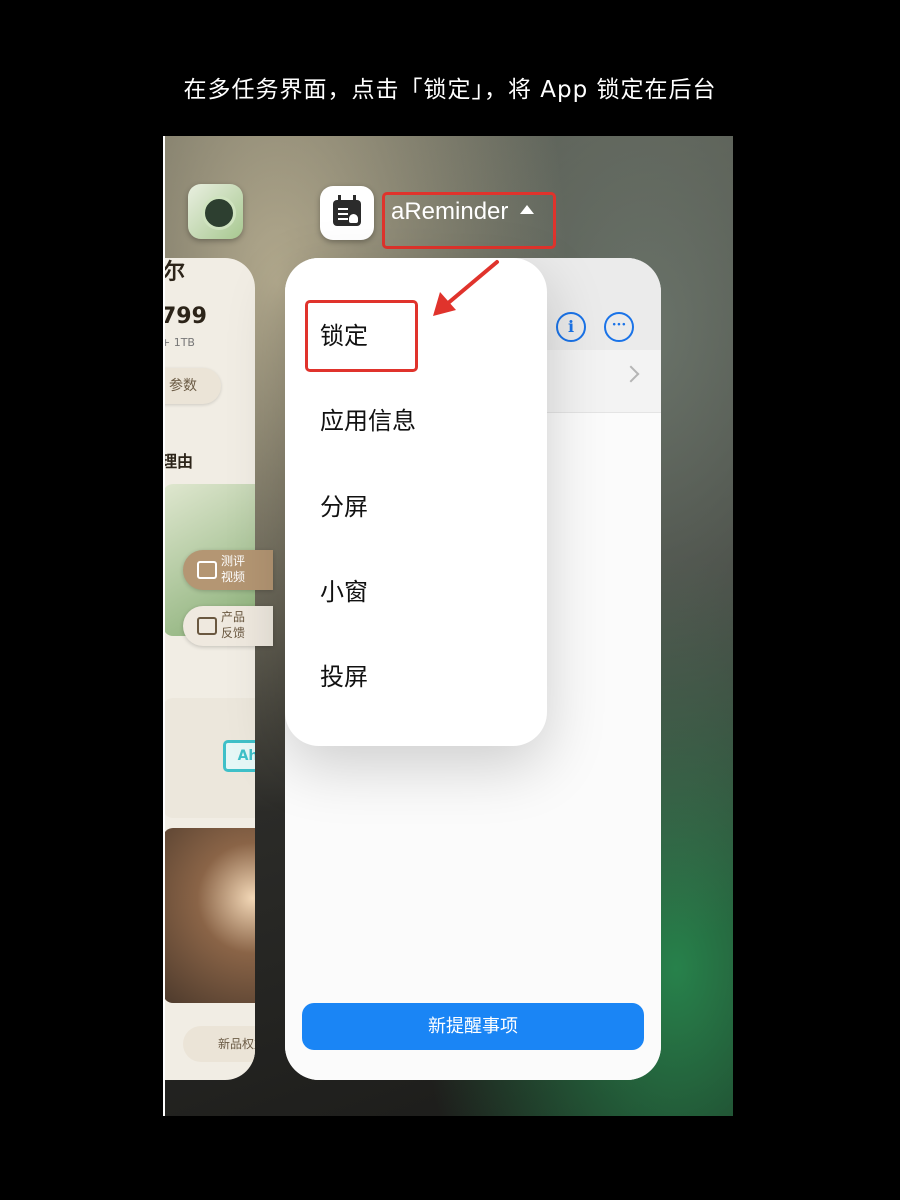  I want to click on feedback-button: 产品反馈, so click(228, 626).